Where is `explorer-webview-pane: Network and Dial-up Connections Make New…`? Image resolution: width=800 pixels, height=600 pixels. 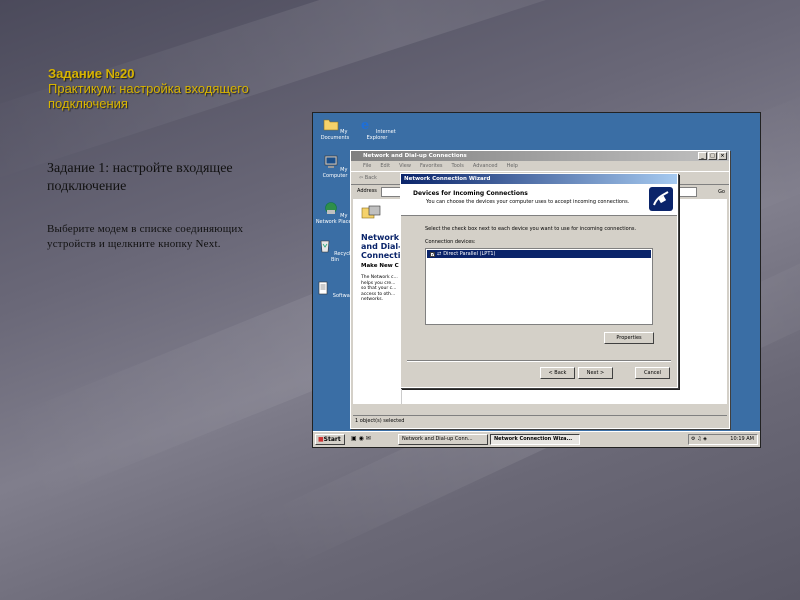 explorer-webview-pane: Network and Dial-up Connections Make New… is located at coordinates (384, 301).